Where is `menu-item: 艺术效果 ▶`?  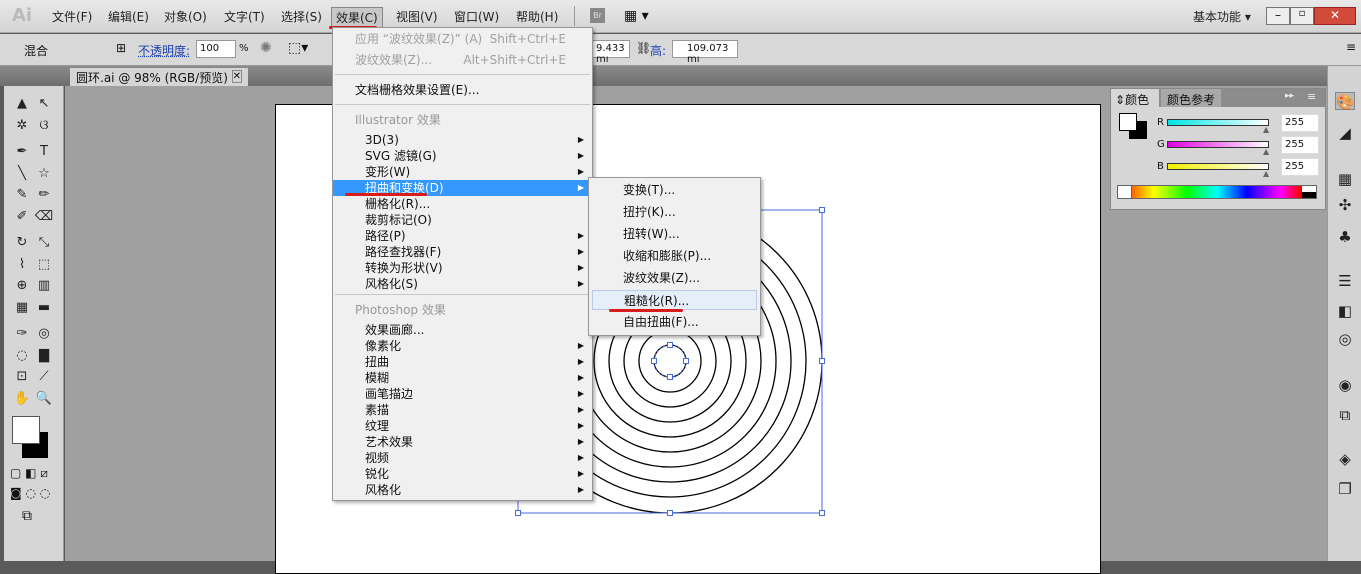 menu-item: 艺术效果 ▶ is located at coordinates (462, 442).